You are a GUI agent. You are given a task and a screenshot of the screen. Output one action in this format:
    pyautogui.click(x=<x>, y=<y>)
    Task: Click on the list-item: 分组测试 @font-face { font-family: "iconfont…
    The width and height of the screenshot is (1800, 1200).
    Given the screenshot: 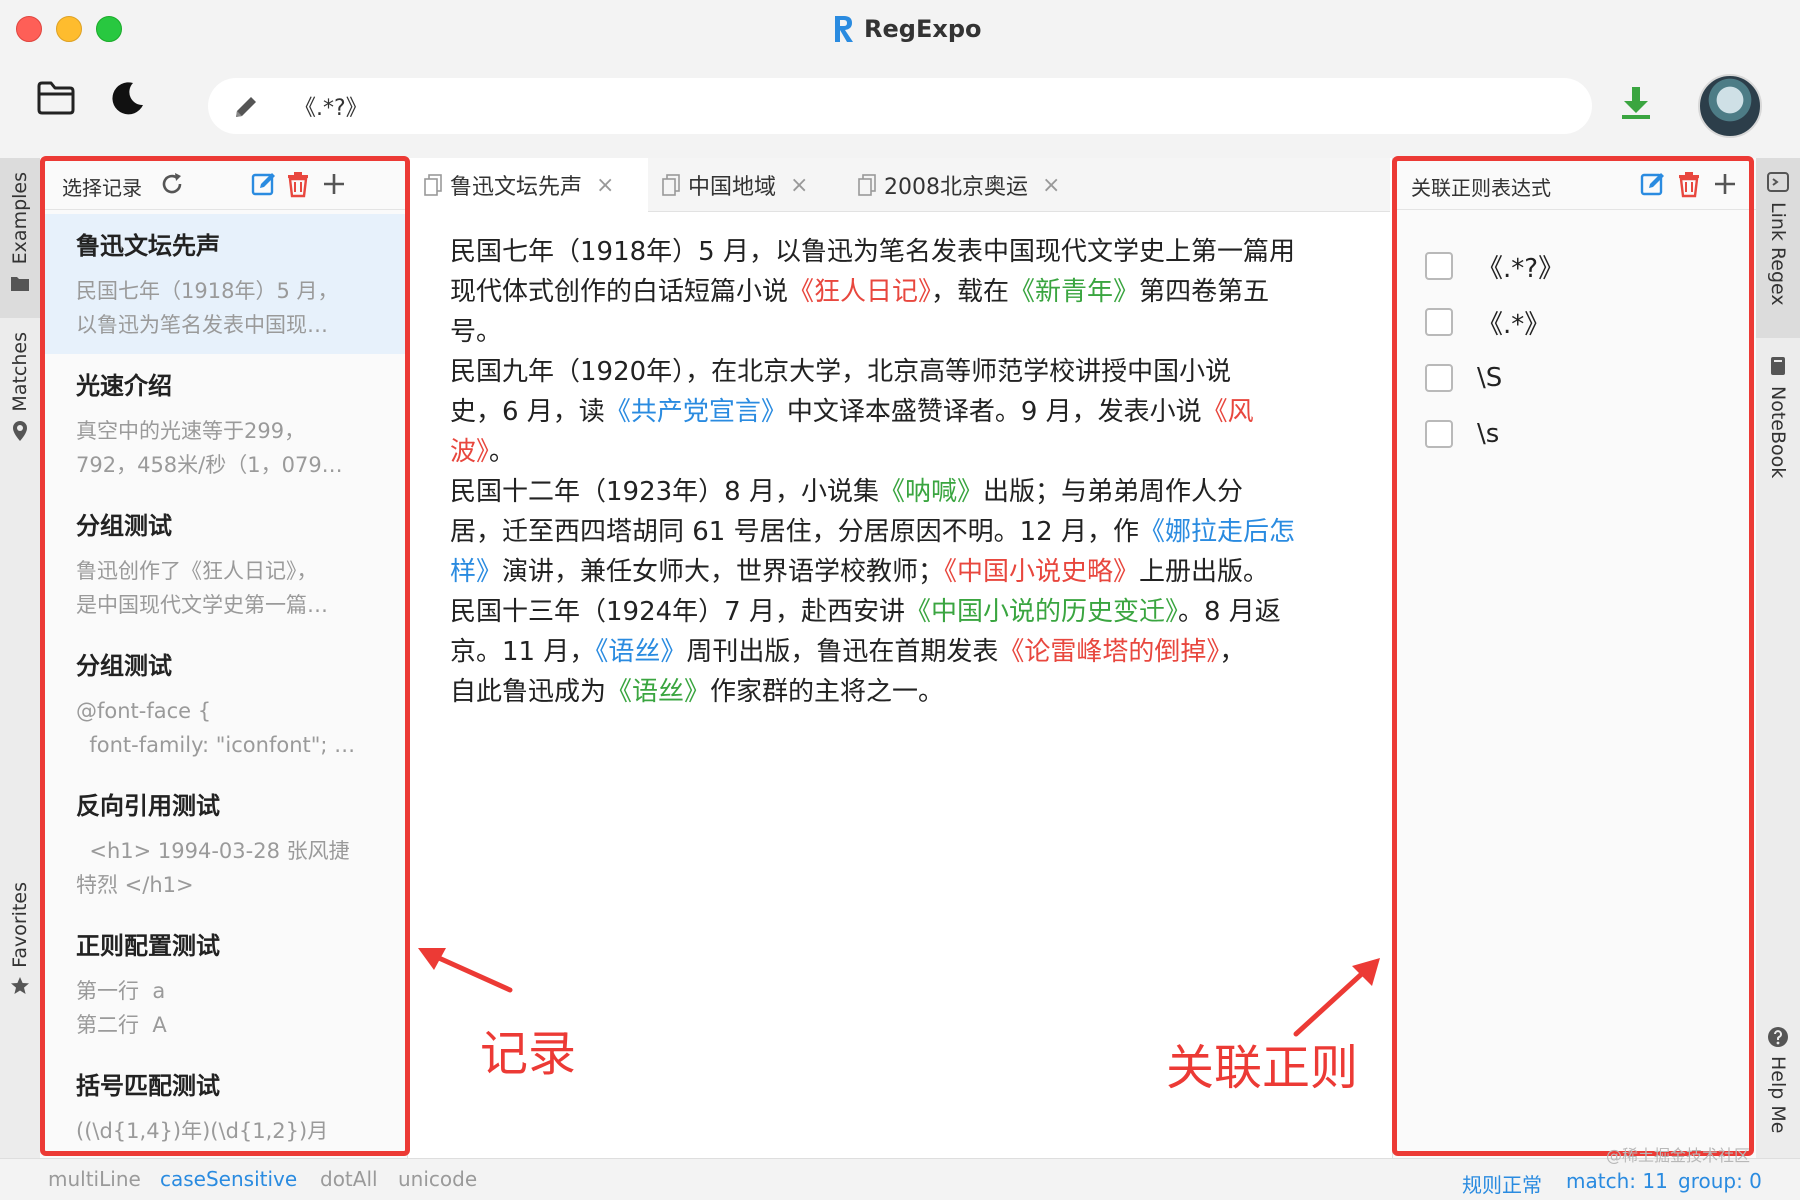 What is the action you would take?
    pyautogui.click(x=223, y=704)
    